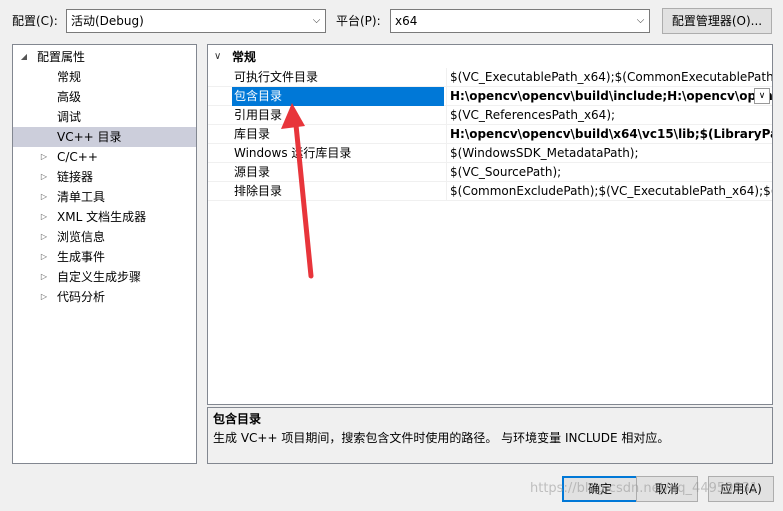  I want to click on category-label: 常规, so click(244, 57).